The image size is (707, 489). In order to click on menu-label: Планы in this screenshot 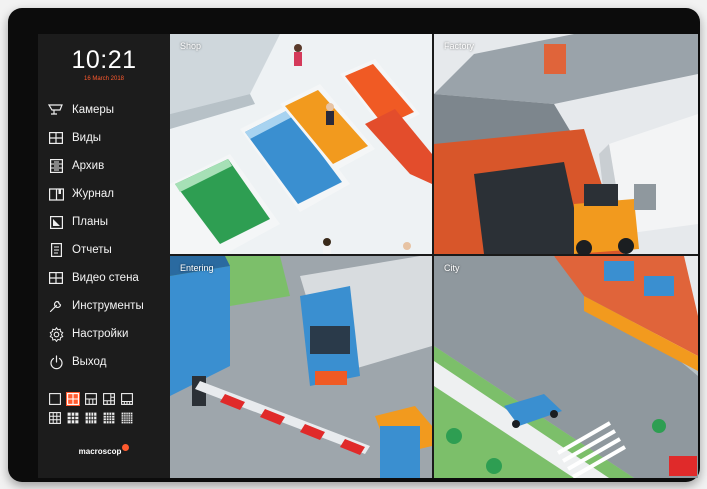, I will do `click(90, 222)`.